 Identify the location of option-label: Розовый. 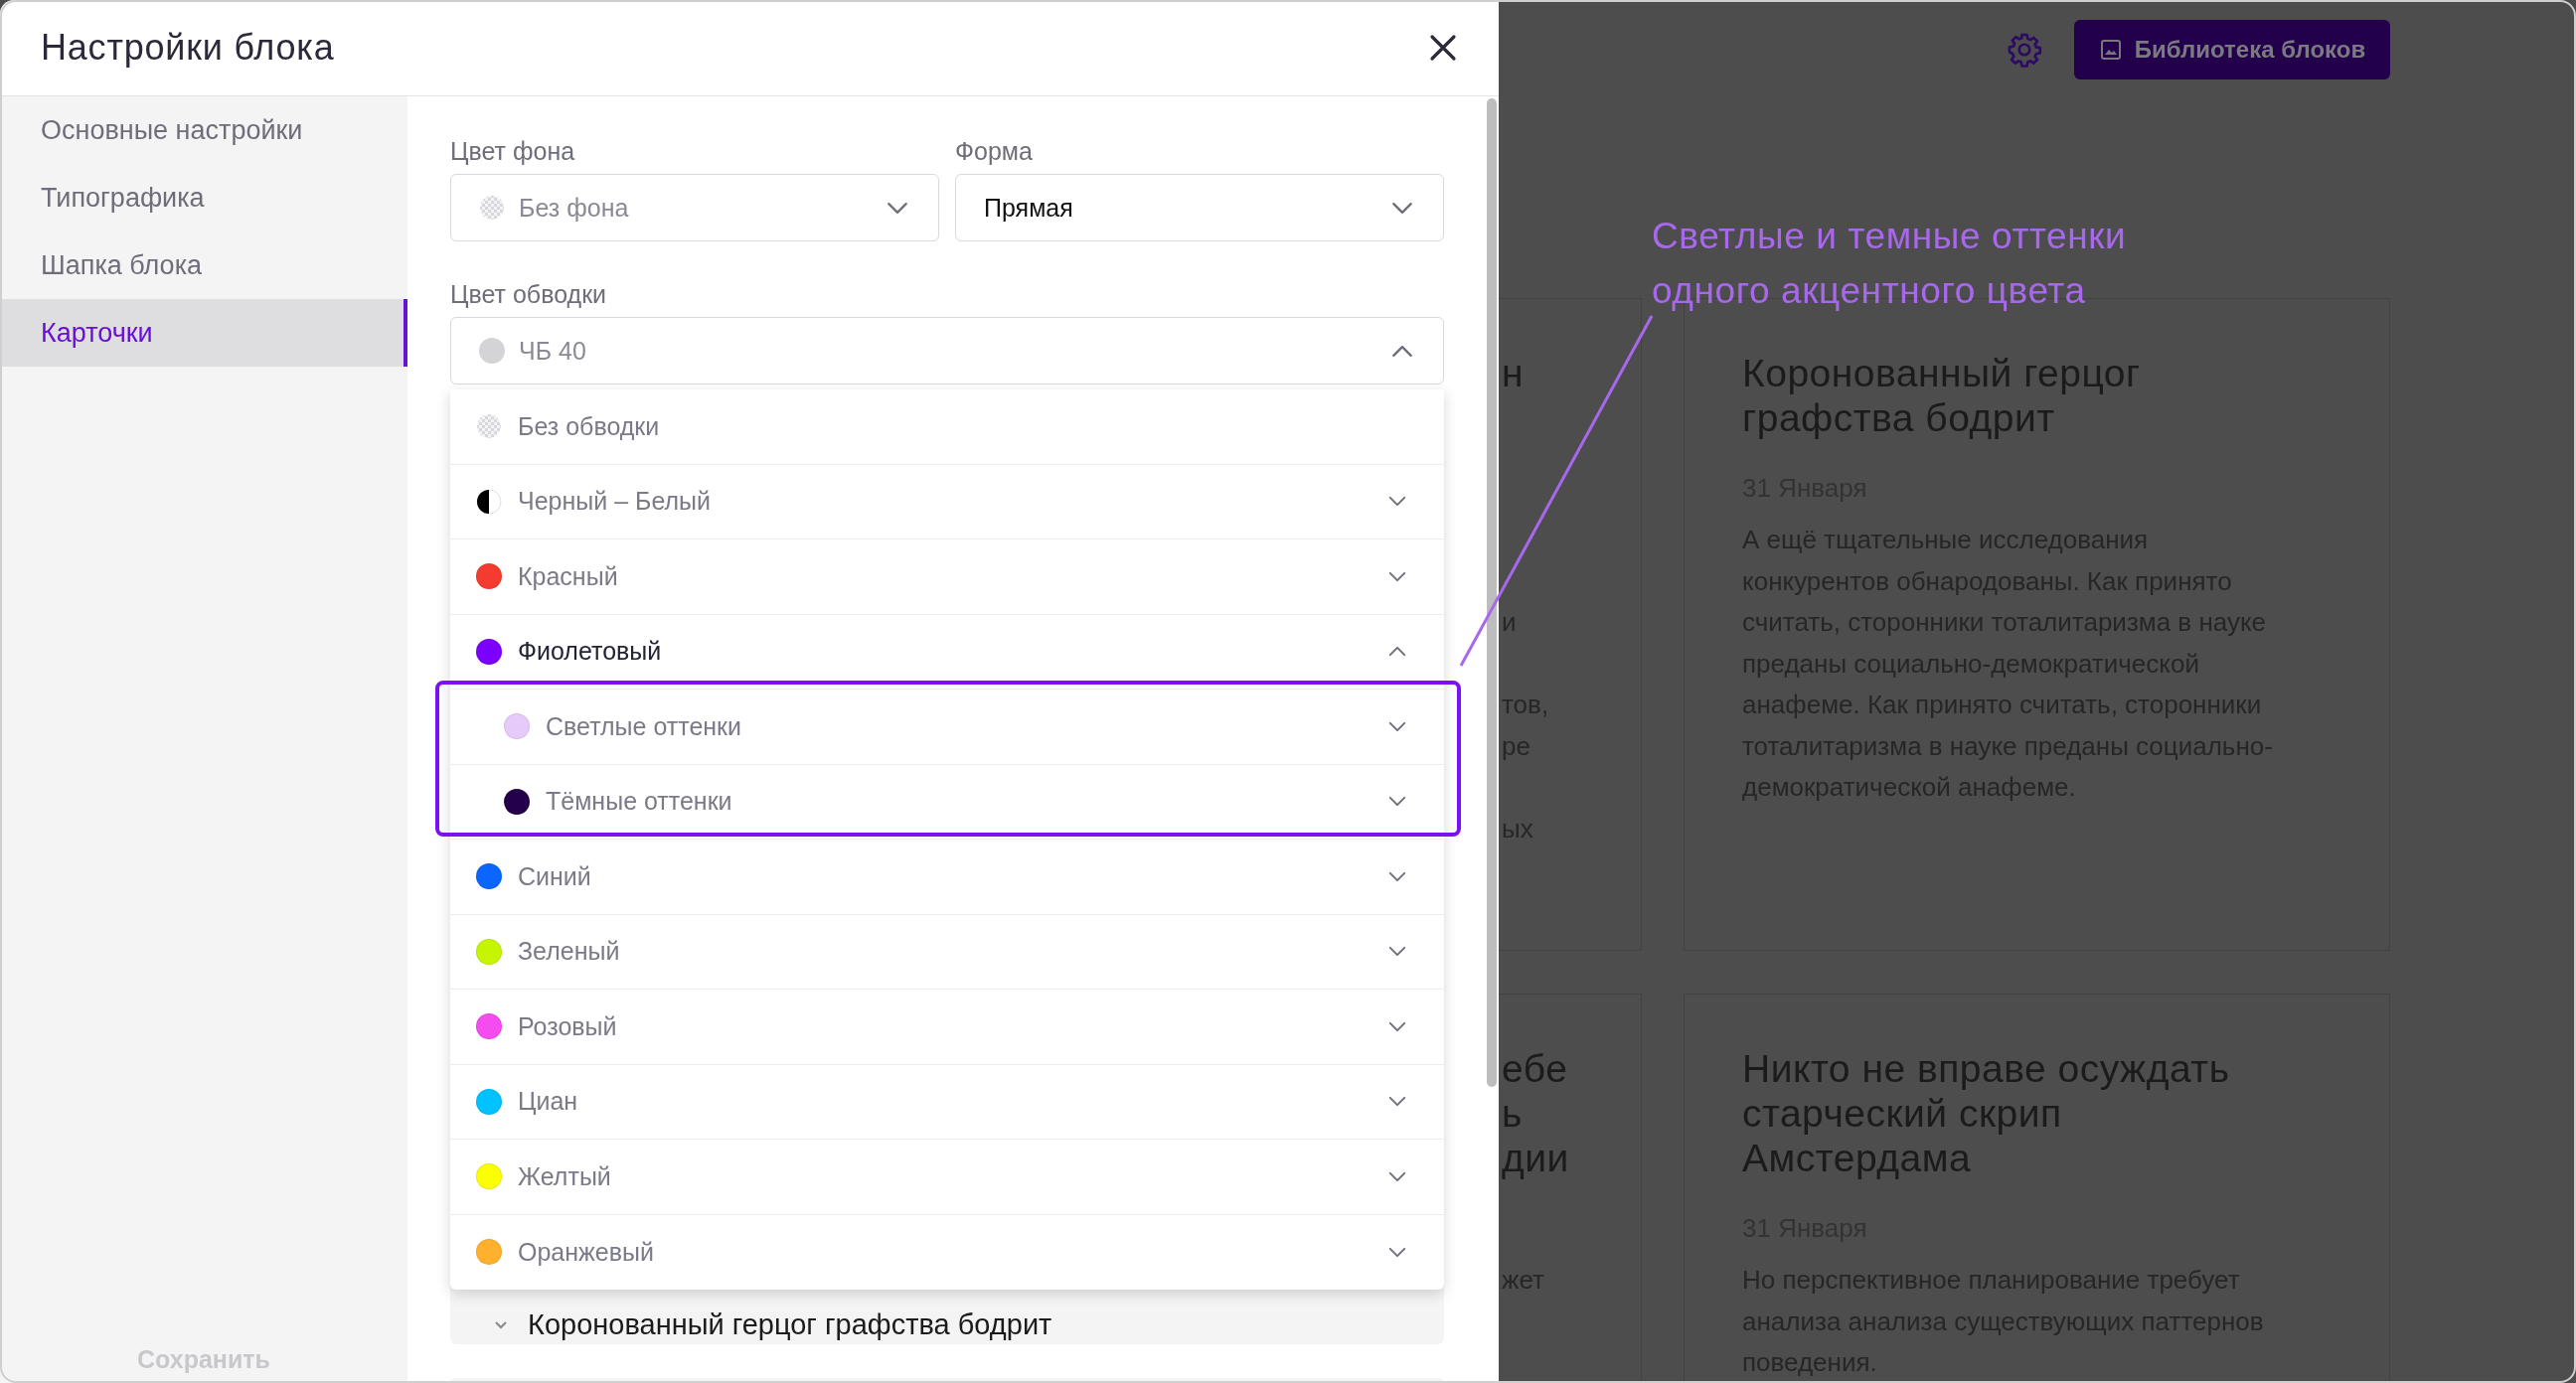
(568, 1026).